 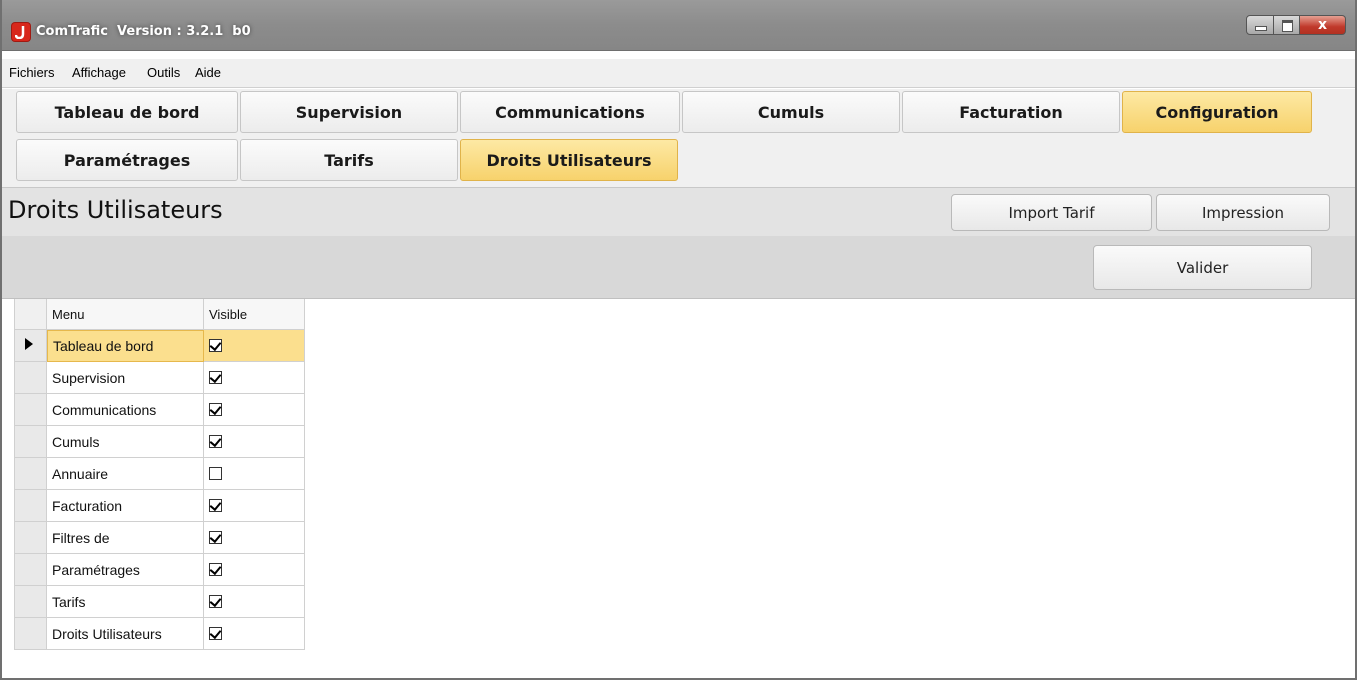 I want to click on close-button: x, so click(x=1323, y=25).